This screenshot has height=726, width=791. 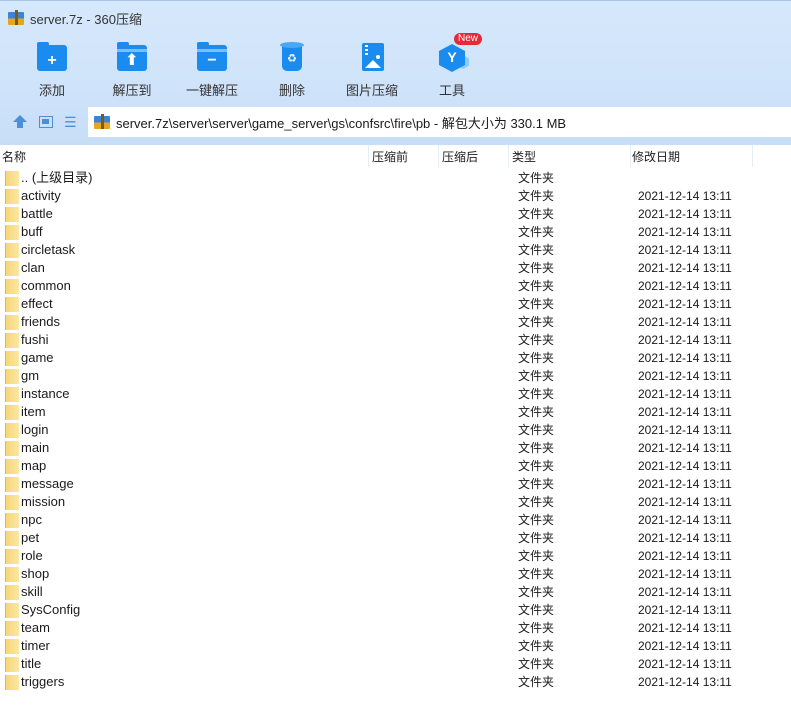 I want to click on file-row: buff 文件夹 2021-12-14 13:11, so click(x=395, y=232).